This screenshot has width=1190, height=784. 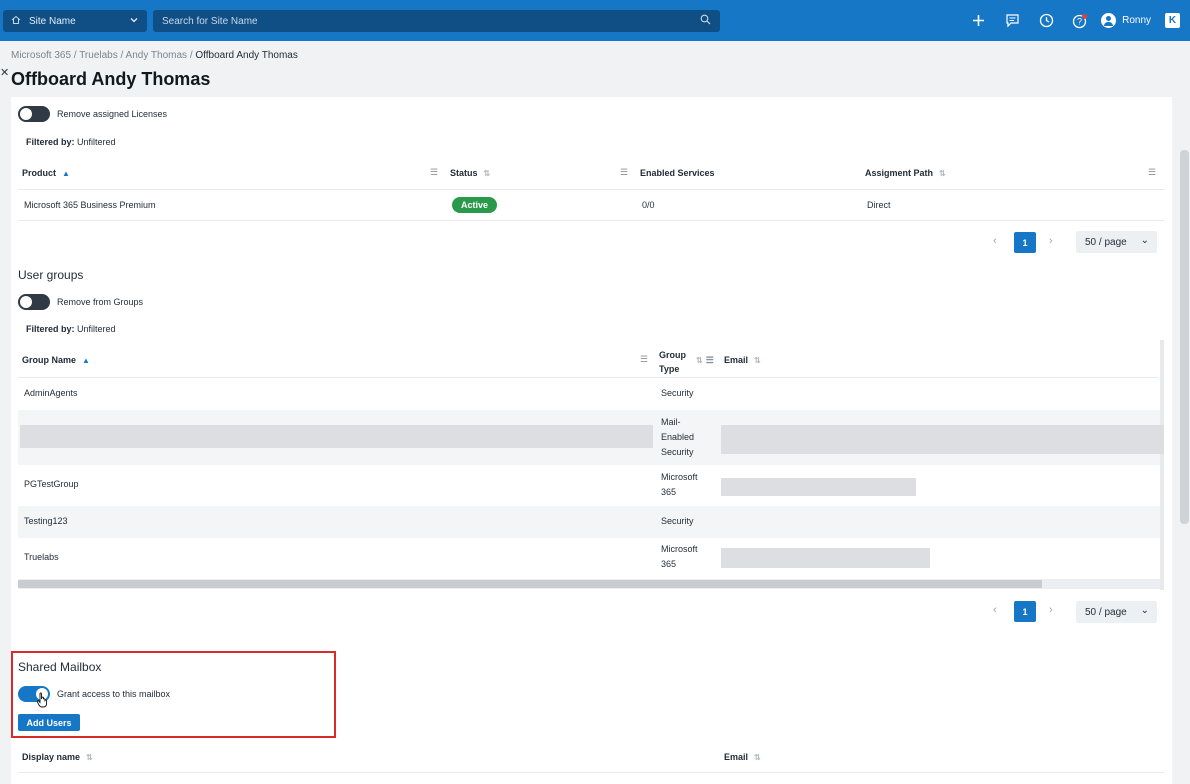 I want to click on group-type-sort-filter: ⇅ ☰, so click(x=702, y=360).